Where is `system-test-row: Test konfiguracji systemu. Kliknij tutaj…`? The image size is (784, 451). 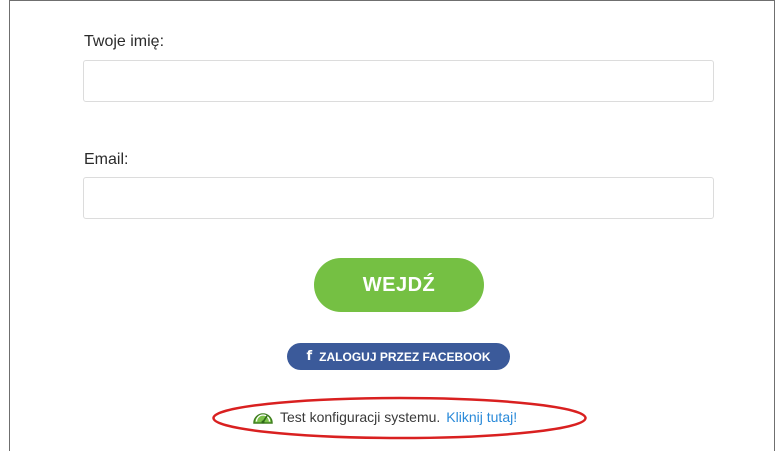
system-test-row: Test konfiguracji systemu. Kliknij tutaj… is located at coordinates (384, 417).